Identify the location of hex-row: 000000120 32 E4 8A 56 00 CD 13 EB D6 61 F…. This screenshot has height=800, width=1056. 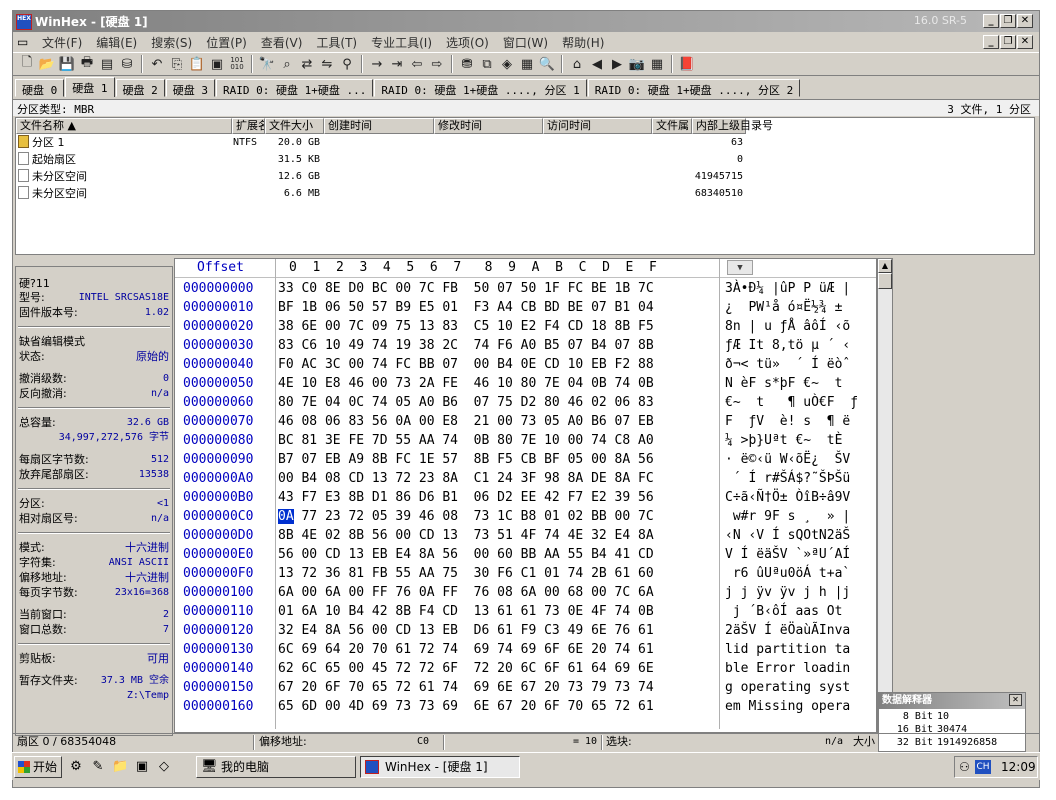
(525, 630).